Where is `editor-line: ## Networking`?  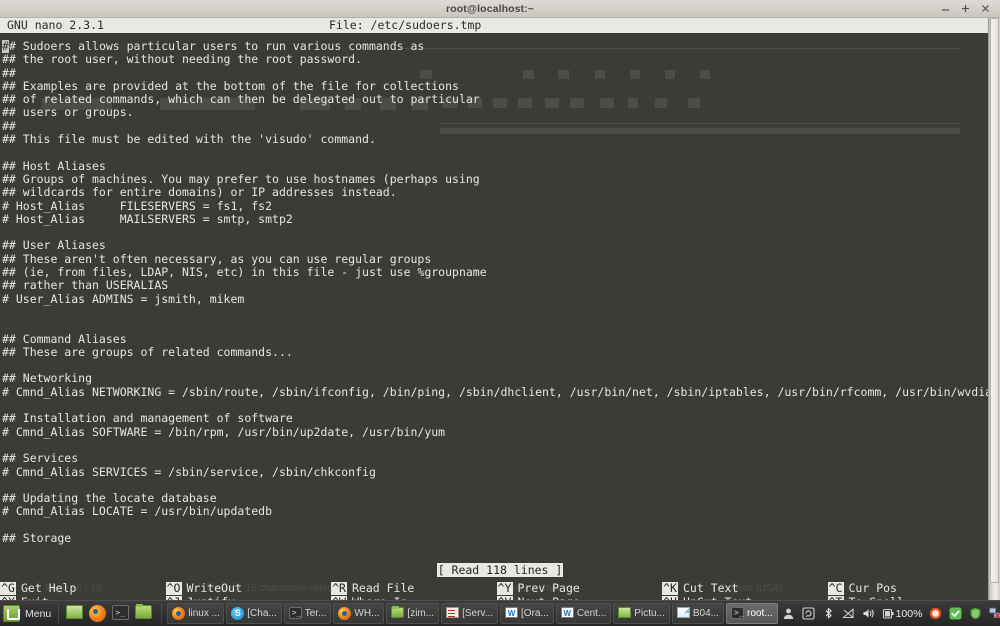 editor-line: ## Networking is located at coordinates (47, 378).